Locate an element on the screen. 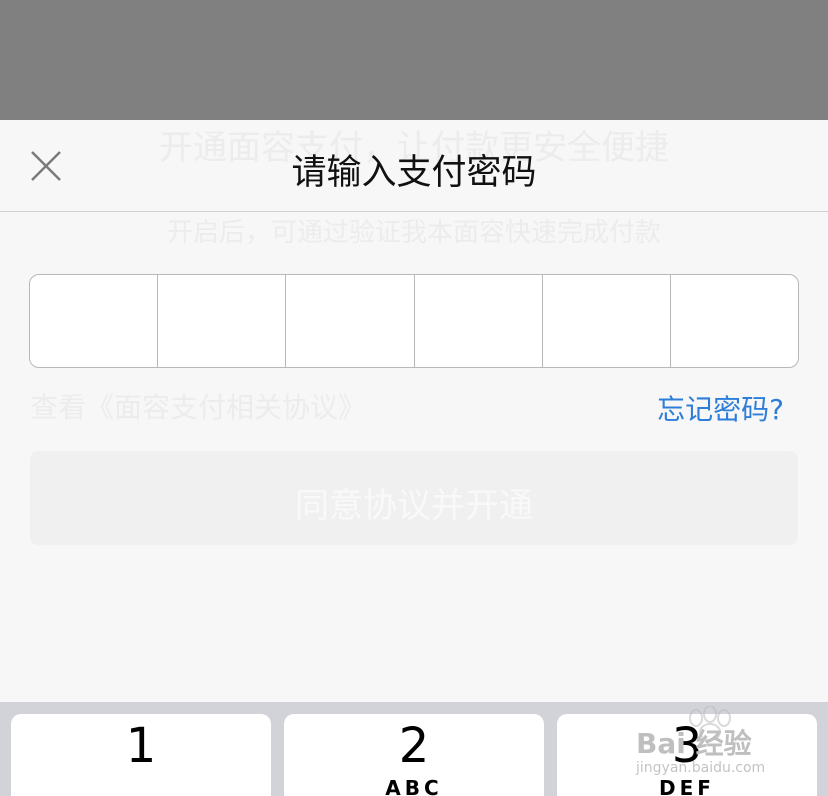 This screenshot has height=796, width=828. key-2-number: 2 is located at coordinates (414, 746).